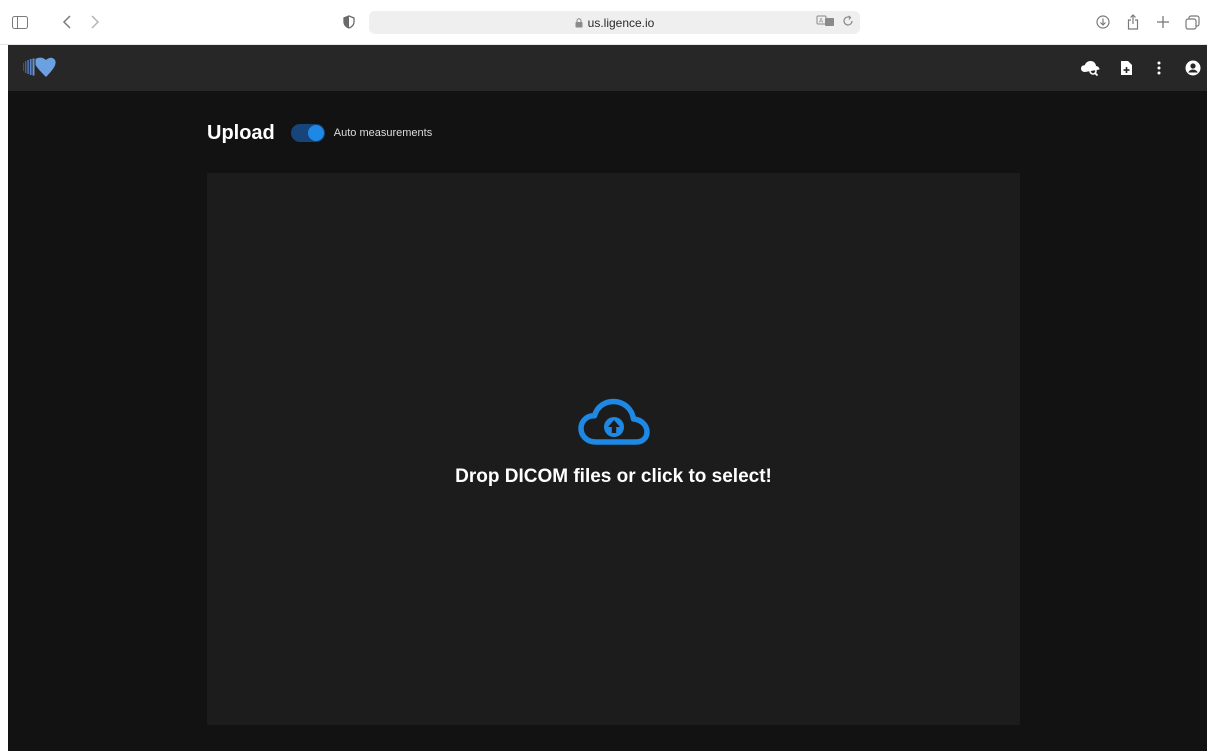  I want to click on svg-text: A, so click(821, 21).